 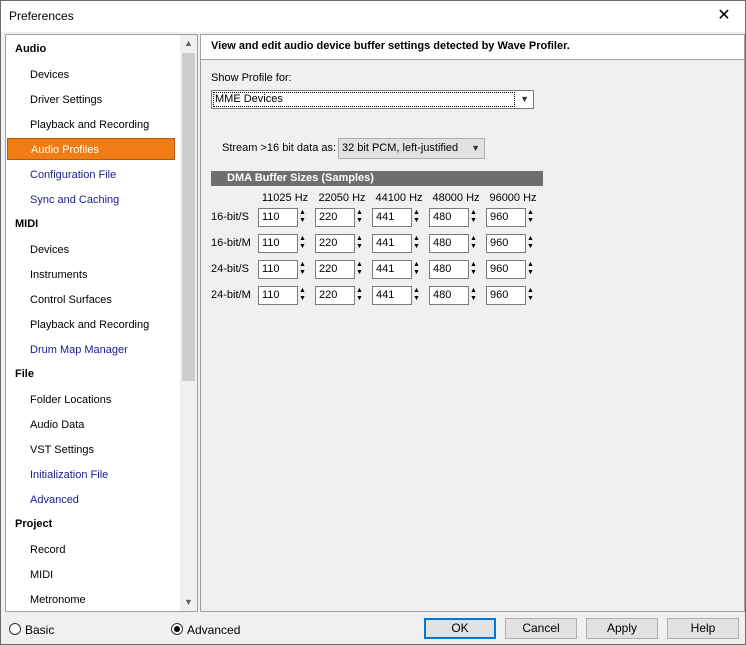 I want to click on tree-item-project-record: Record, so click(x=91, y=550).